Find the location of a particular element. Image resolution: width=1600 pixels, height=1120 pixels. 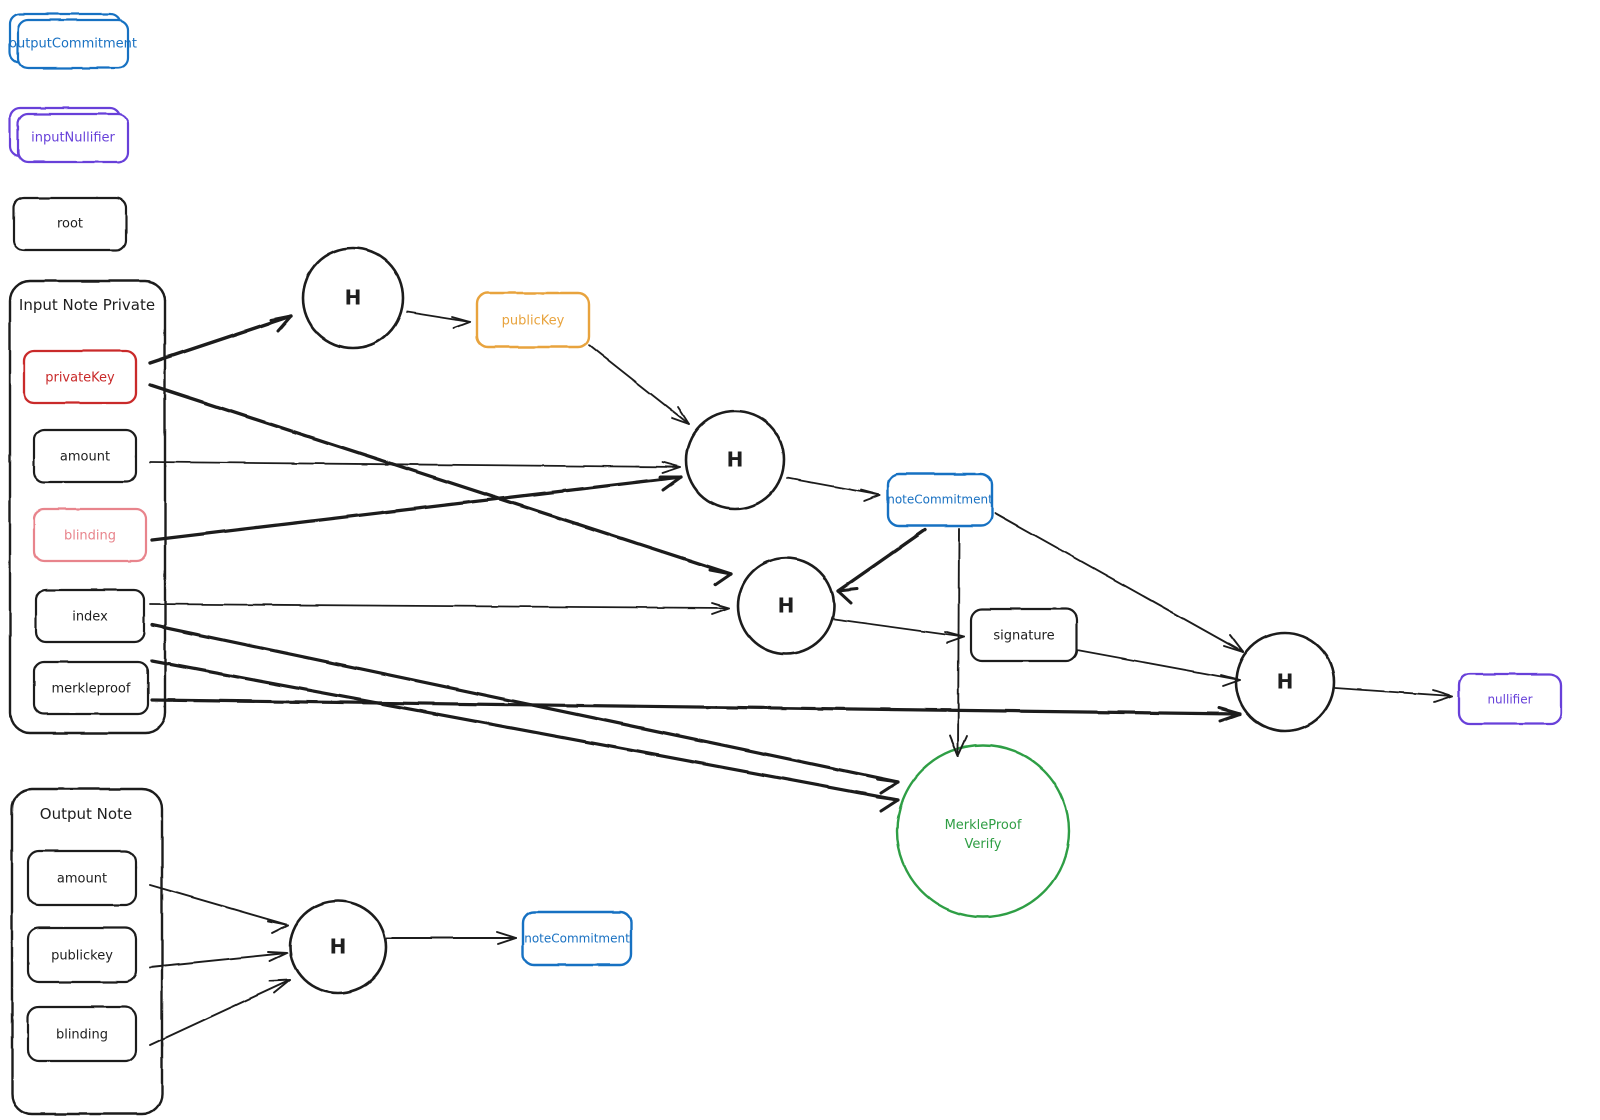

out-blinding-label: blinding is located at coordinates (82, 1035).